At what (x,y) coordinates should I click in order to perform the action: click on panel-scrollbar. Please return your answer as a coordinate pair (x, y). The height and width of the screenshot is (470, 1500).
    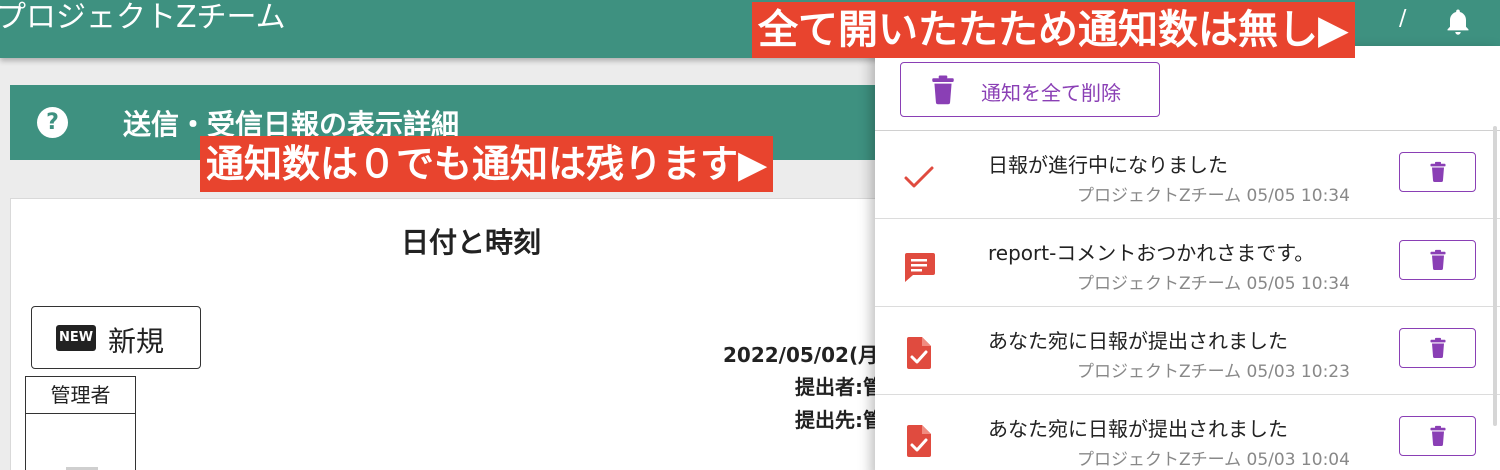
    Looking at the image, I should click on (1495, 276).